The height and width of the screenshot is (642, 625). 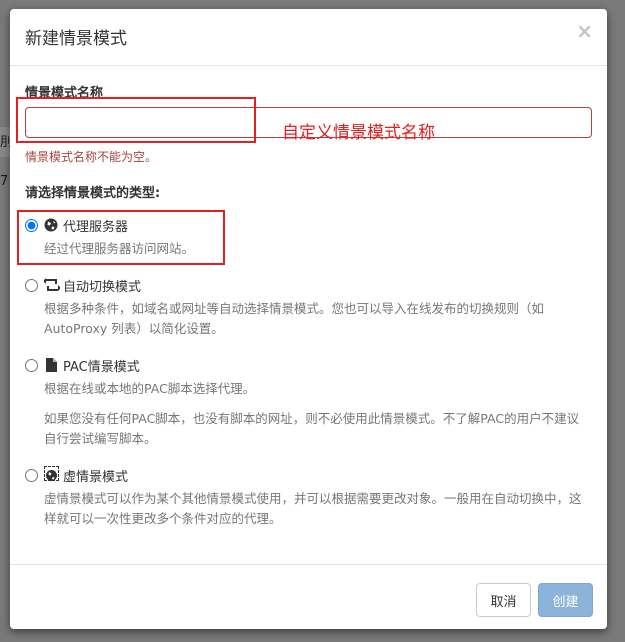 What do you see at coordinates (308, 37) in the screenshot?
I see `dialog-header: 新建情景模式 ×` at bounding box center [308, 37].